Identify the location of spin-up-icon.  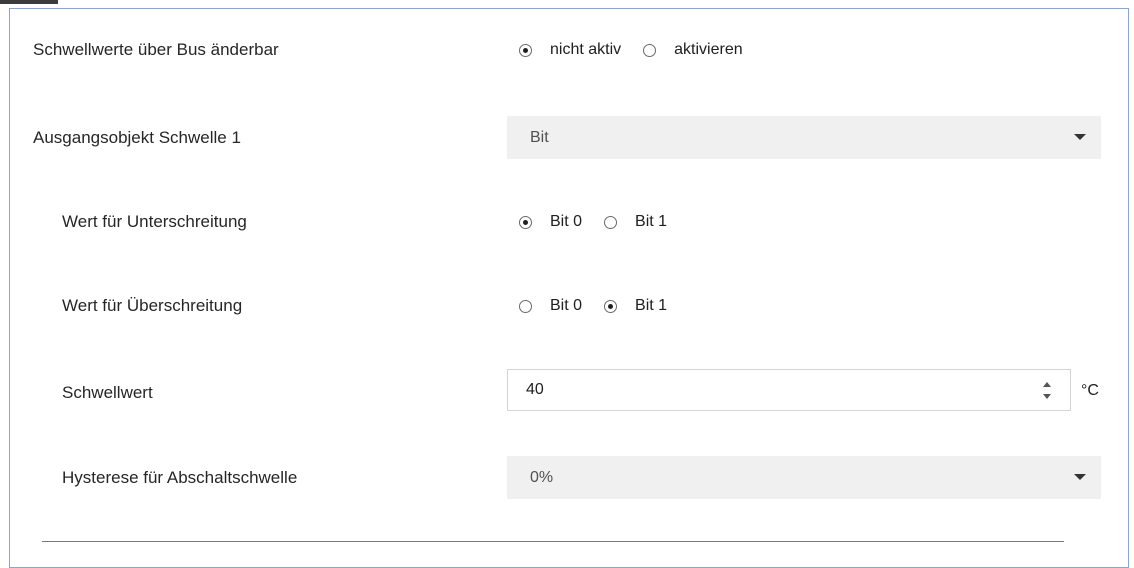
(1047, 384).